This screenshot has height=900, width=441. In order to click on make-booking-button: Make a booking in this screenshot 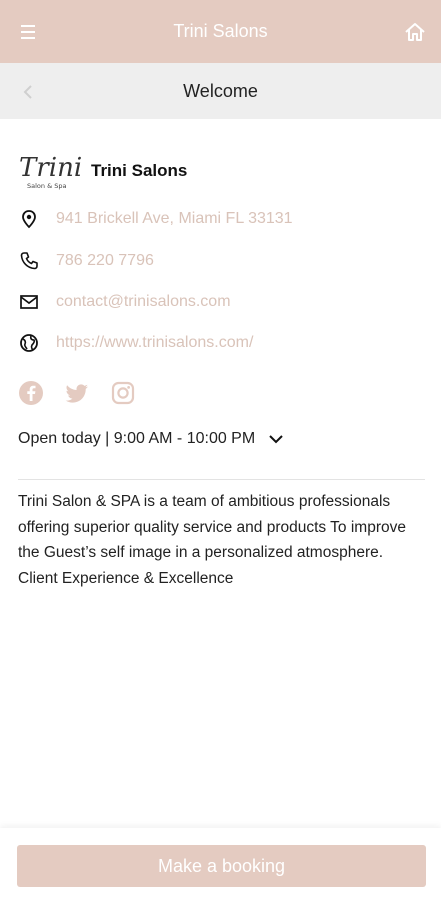, I will do `click(221, 866)`.